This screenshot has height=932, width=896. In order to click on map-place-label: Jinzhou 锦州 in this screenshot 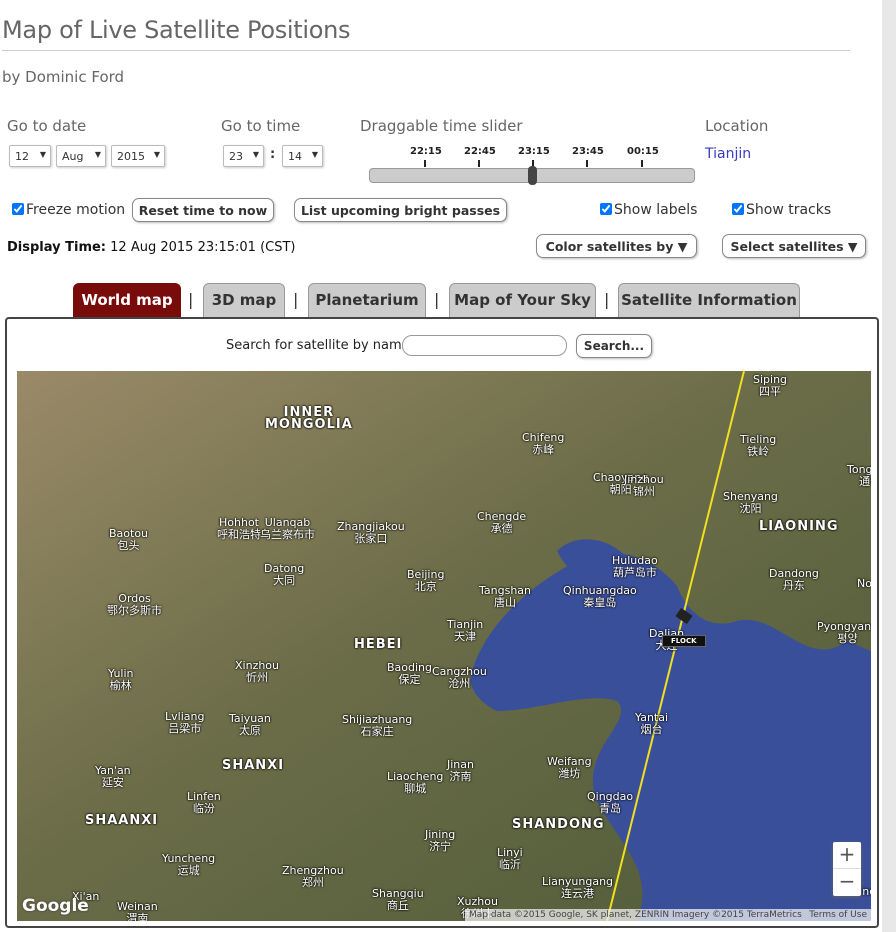, I will do `click(644, 485)`.